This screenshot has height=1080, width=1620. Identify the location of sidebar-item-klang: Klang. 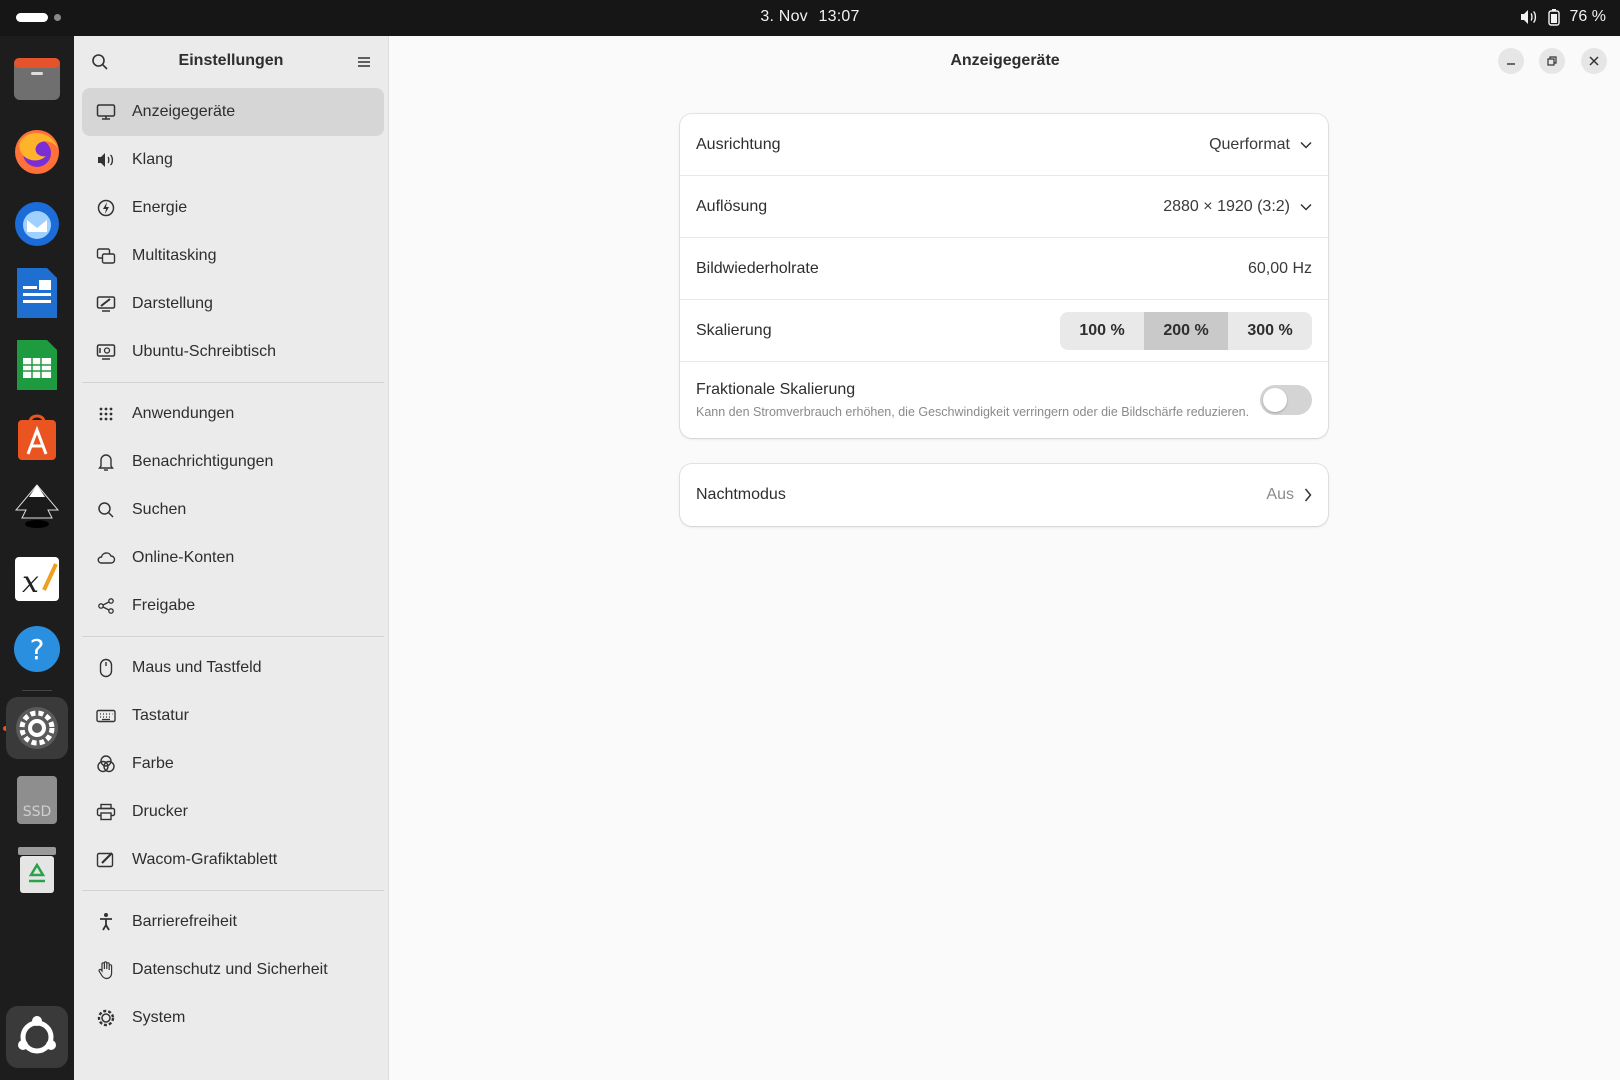
(233, 160).